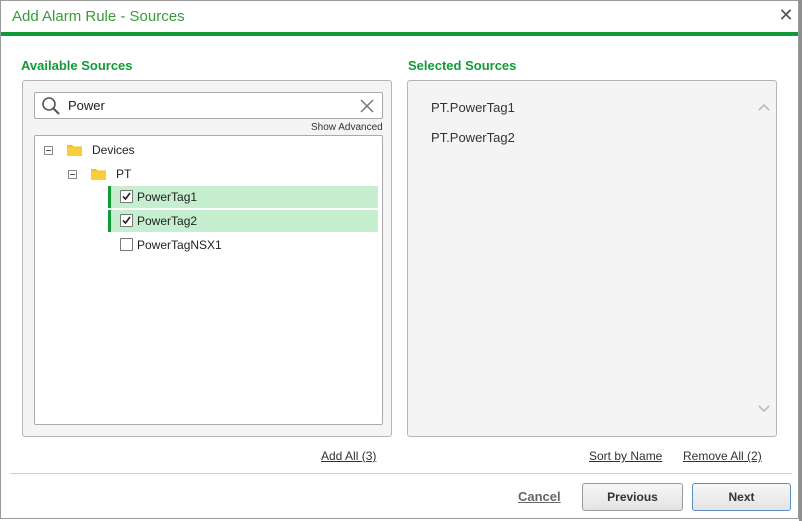  I want to click on checkbox-unchecked, so click(126, 244).